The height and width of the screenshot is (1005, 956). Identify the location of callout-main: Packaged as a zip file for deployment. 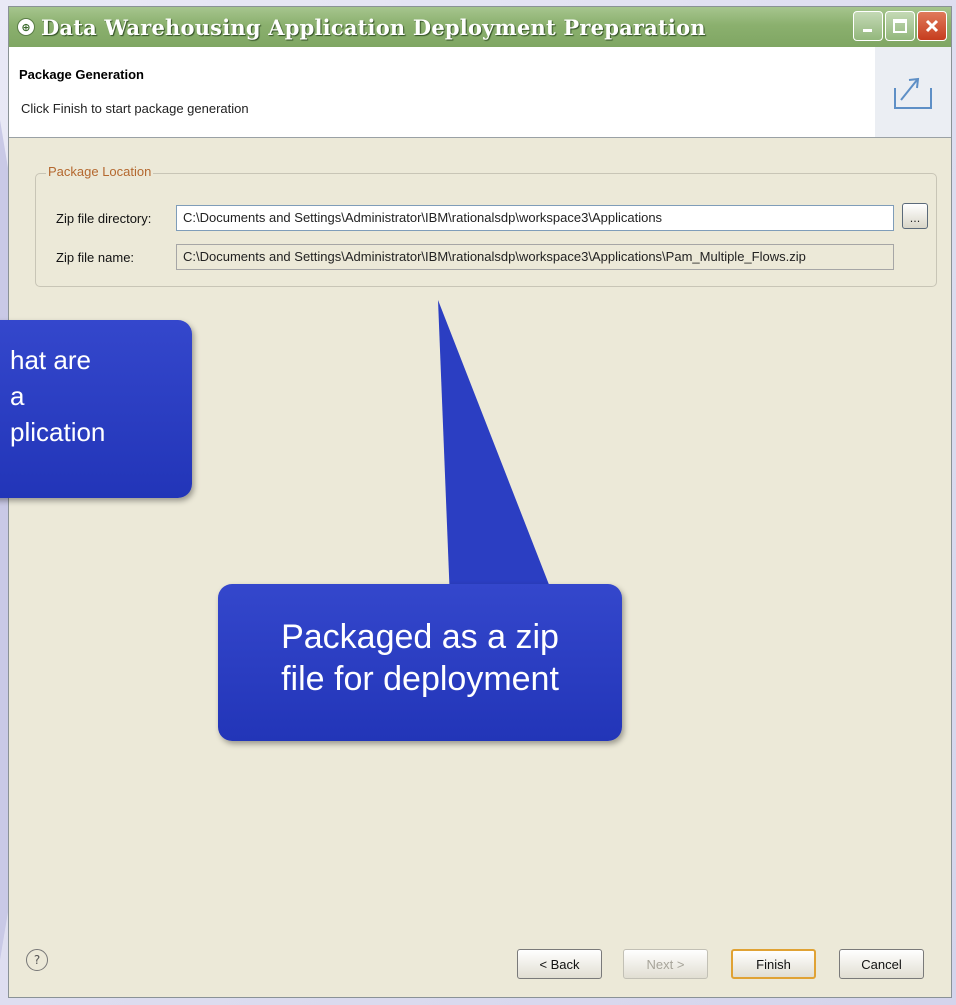
(420, 662).